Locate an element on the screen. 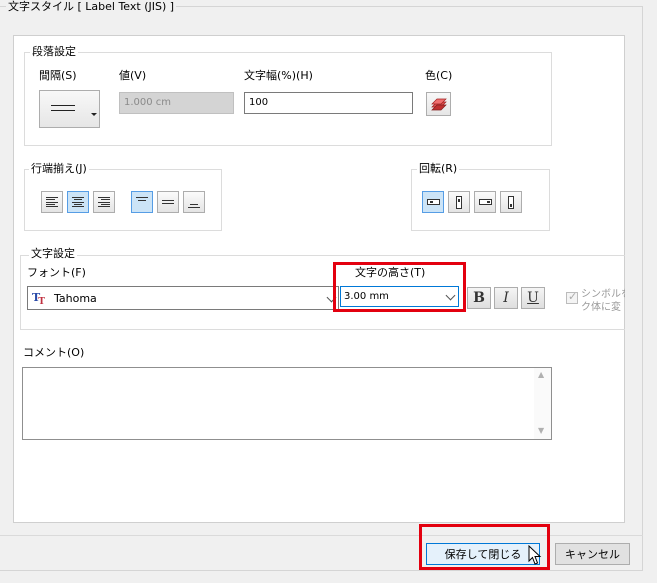 The image size is (657, 583). rotation-0-icon is located at coordinates (433, 202).